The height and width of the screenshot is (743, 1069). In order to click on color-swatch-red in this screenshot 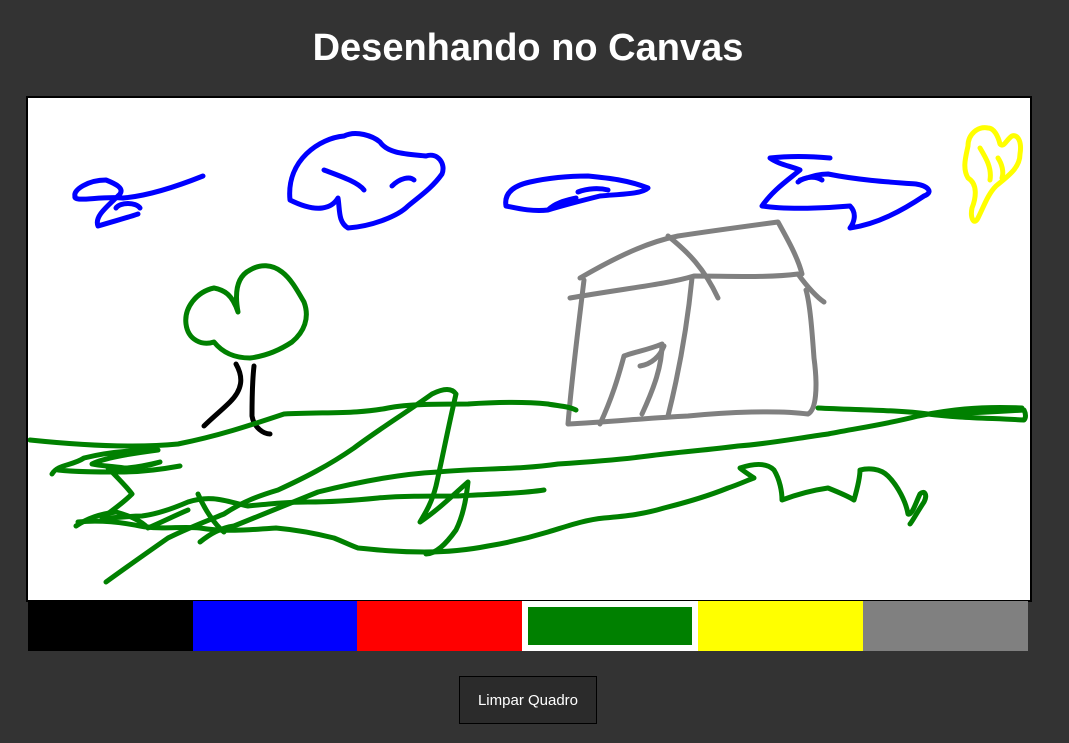, I will do `click(439, 626)`.